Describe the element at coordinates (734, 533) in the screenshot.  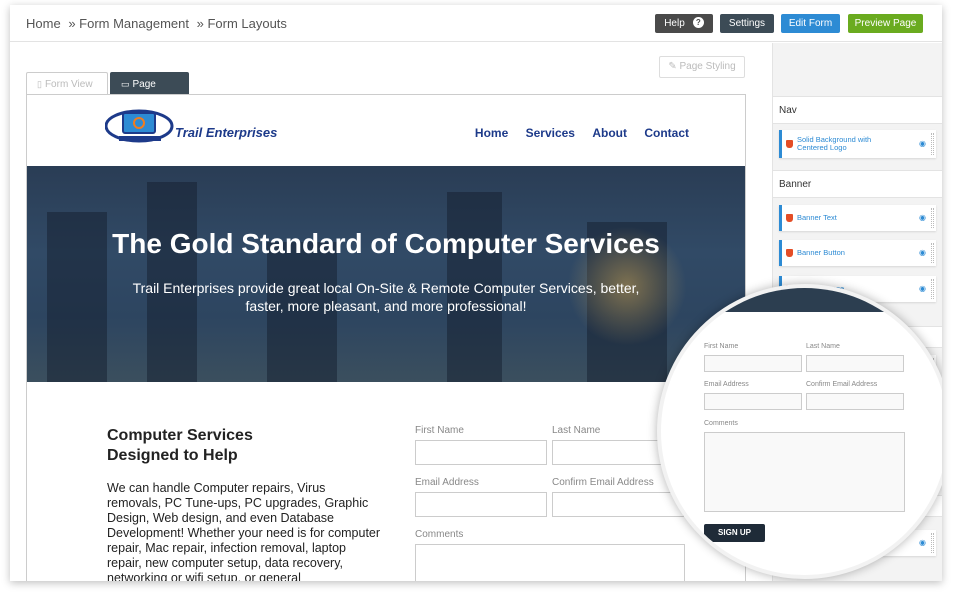
I see `signup-button: SIGN UP` at that location.